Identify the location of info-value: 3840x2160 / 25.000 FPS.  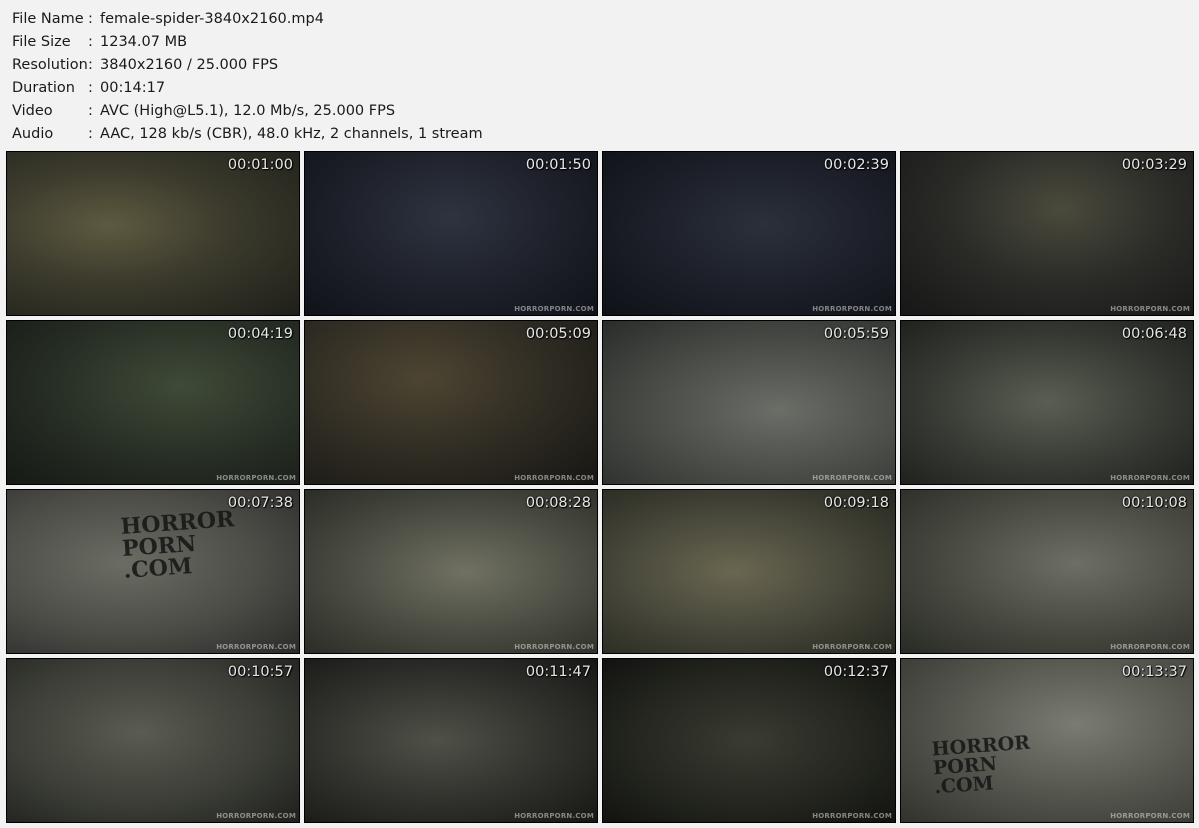
(189, 65).